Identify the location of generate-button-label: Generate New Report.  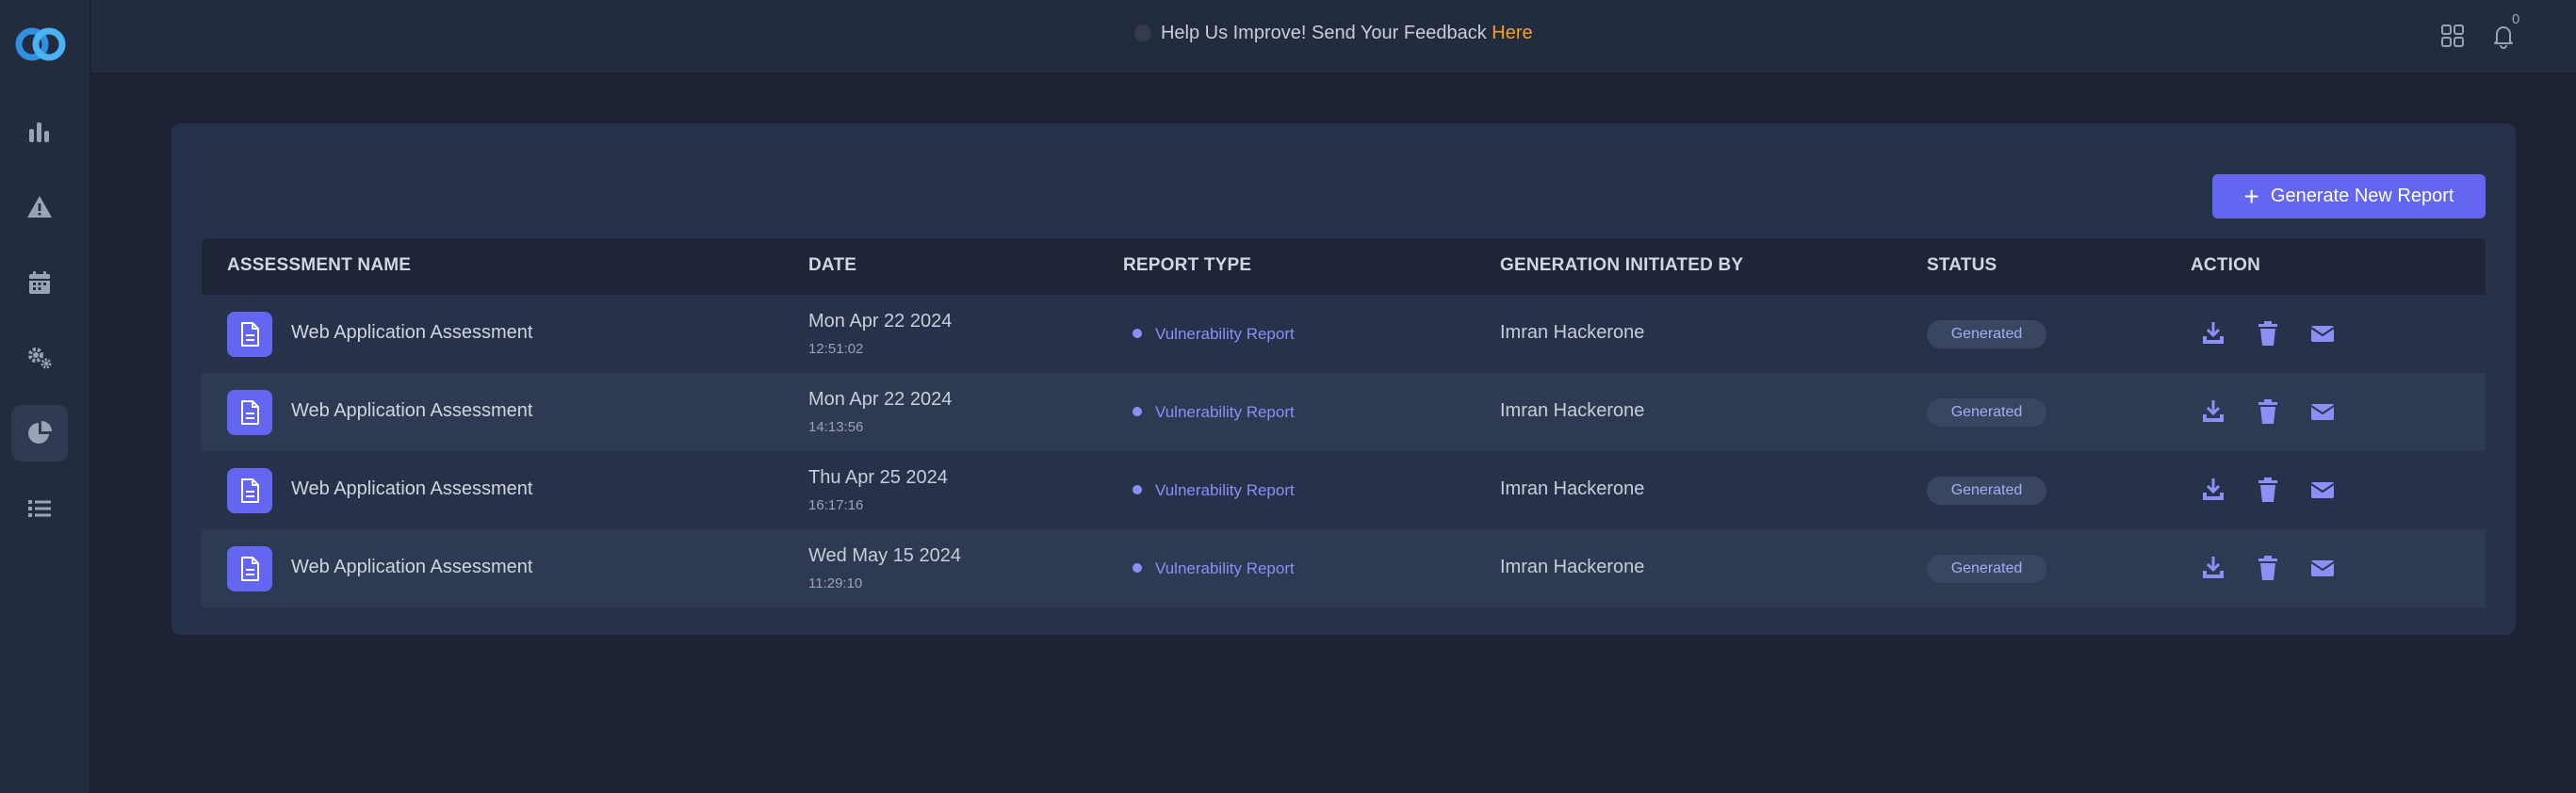
(2362, 196).